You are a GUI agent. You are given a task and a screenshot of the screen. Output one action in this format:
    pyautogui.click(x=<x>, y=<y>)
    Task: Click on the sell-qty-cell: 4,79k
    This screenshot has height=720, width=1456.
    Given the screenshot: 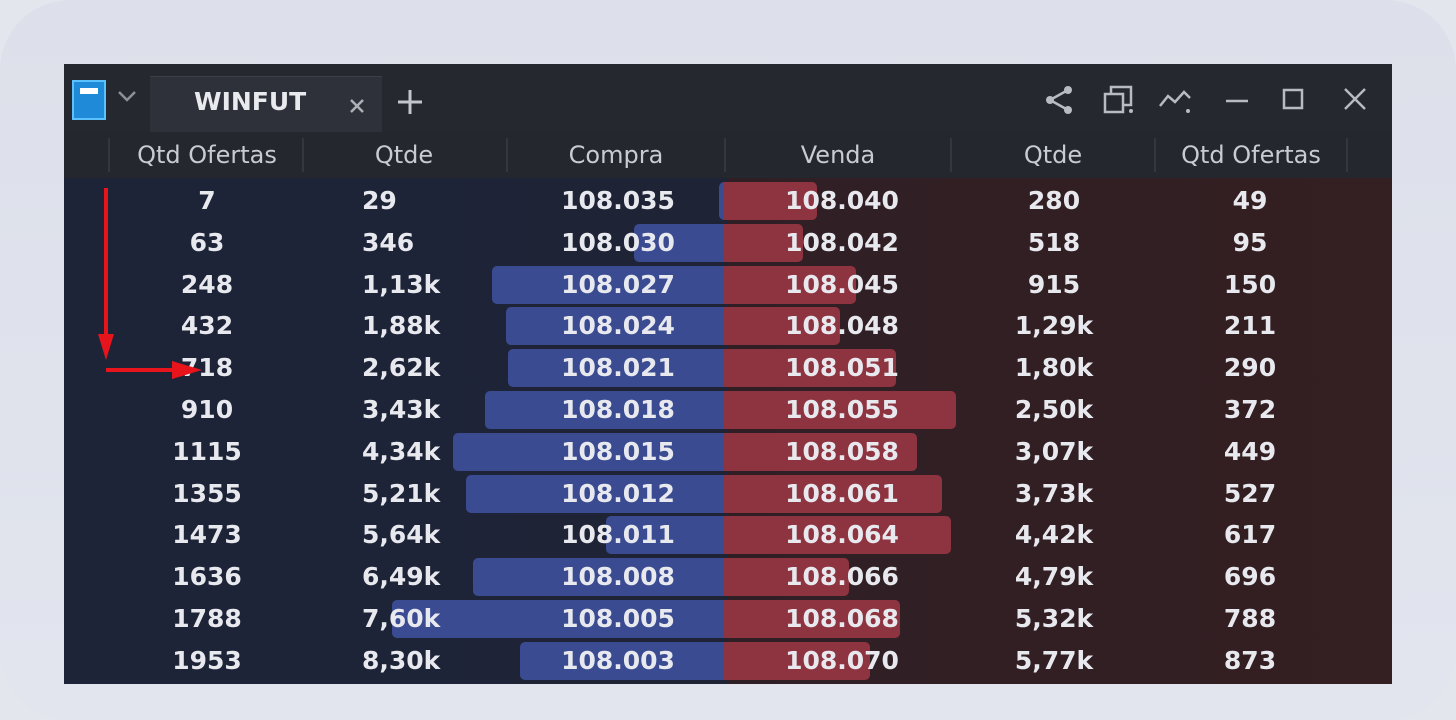 What is the action you would take?
    pyautogui.click(x=1054, y=577)
    